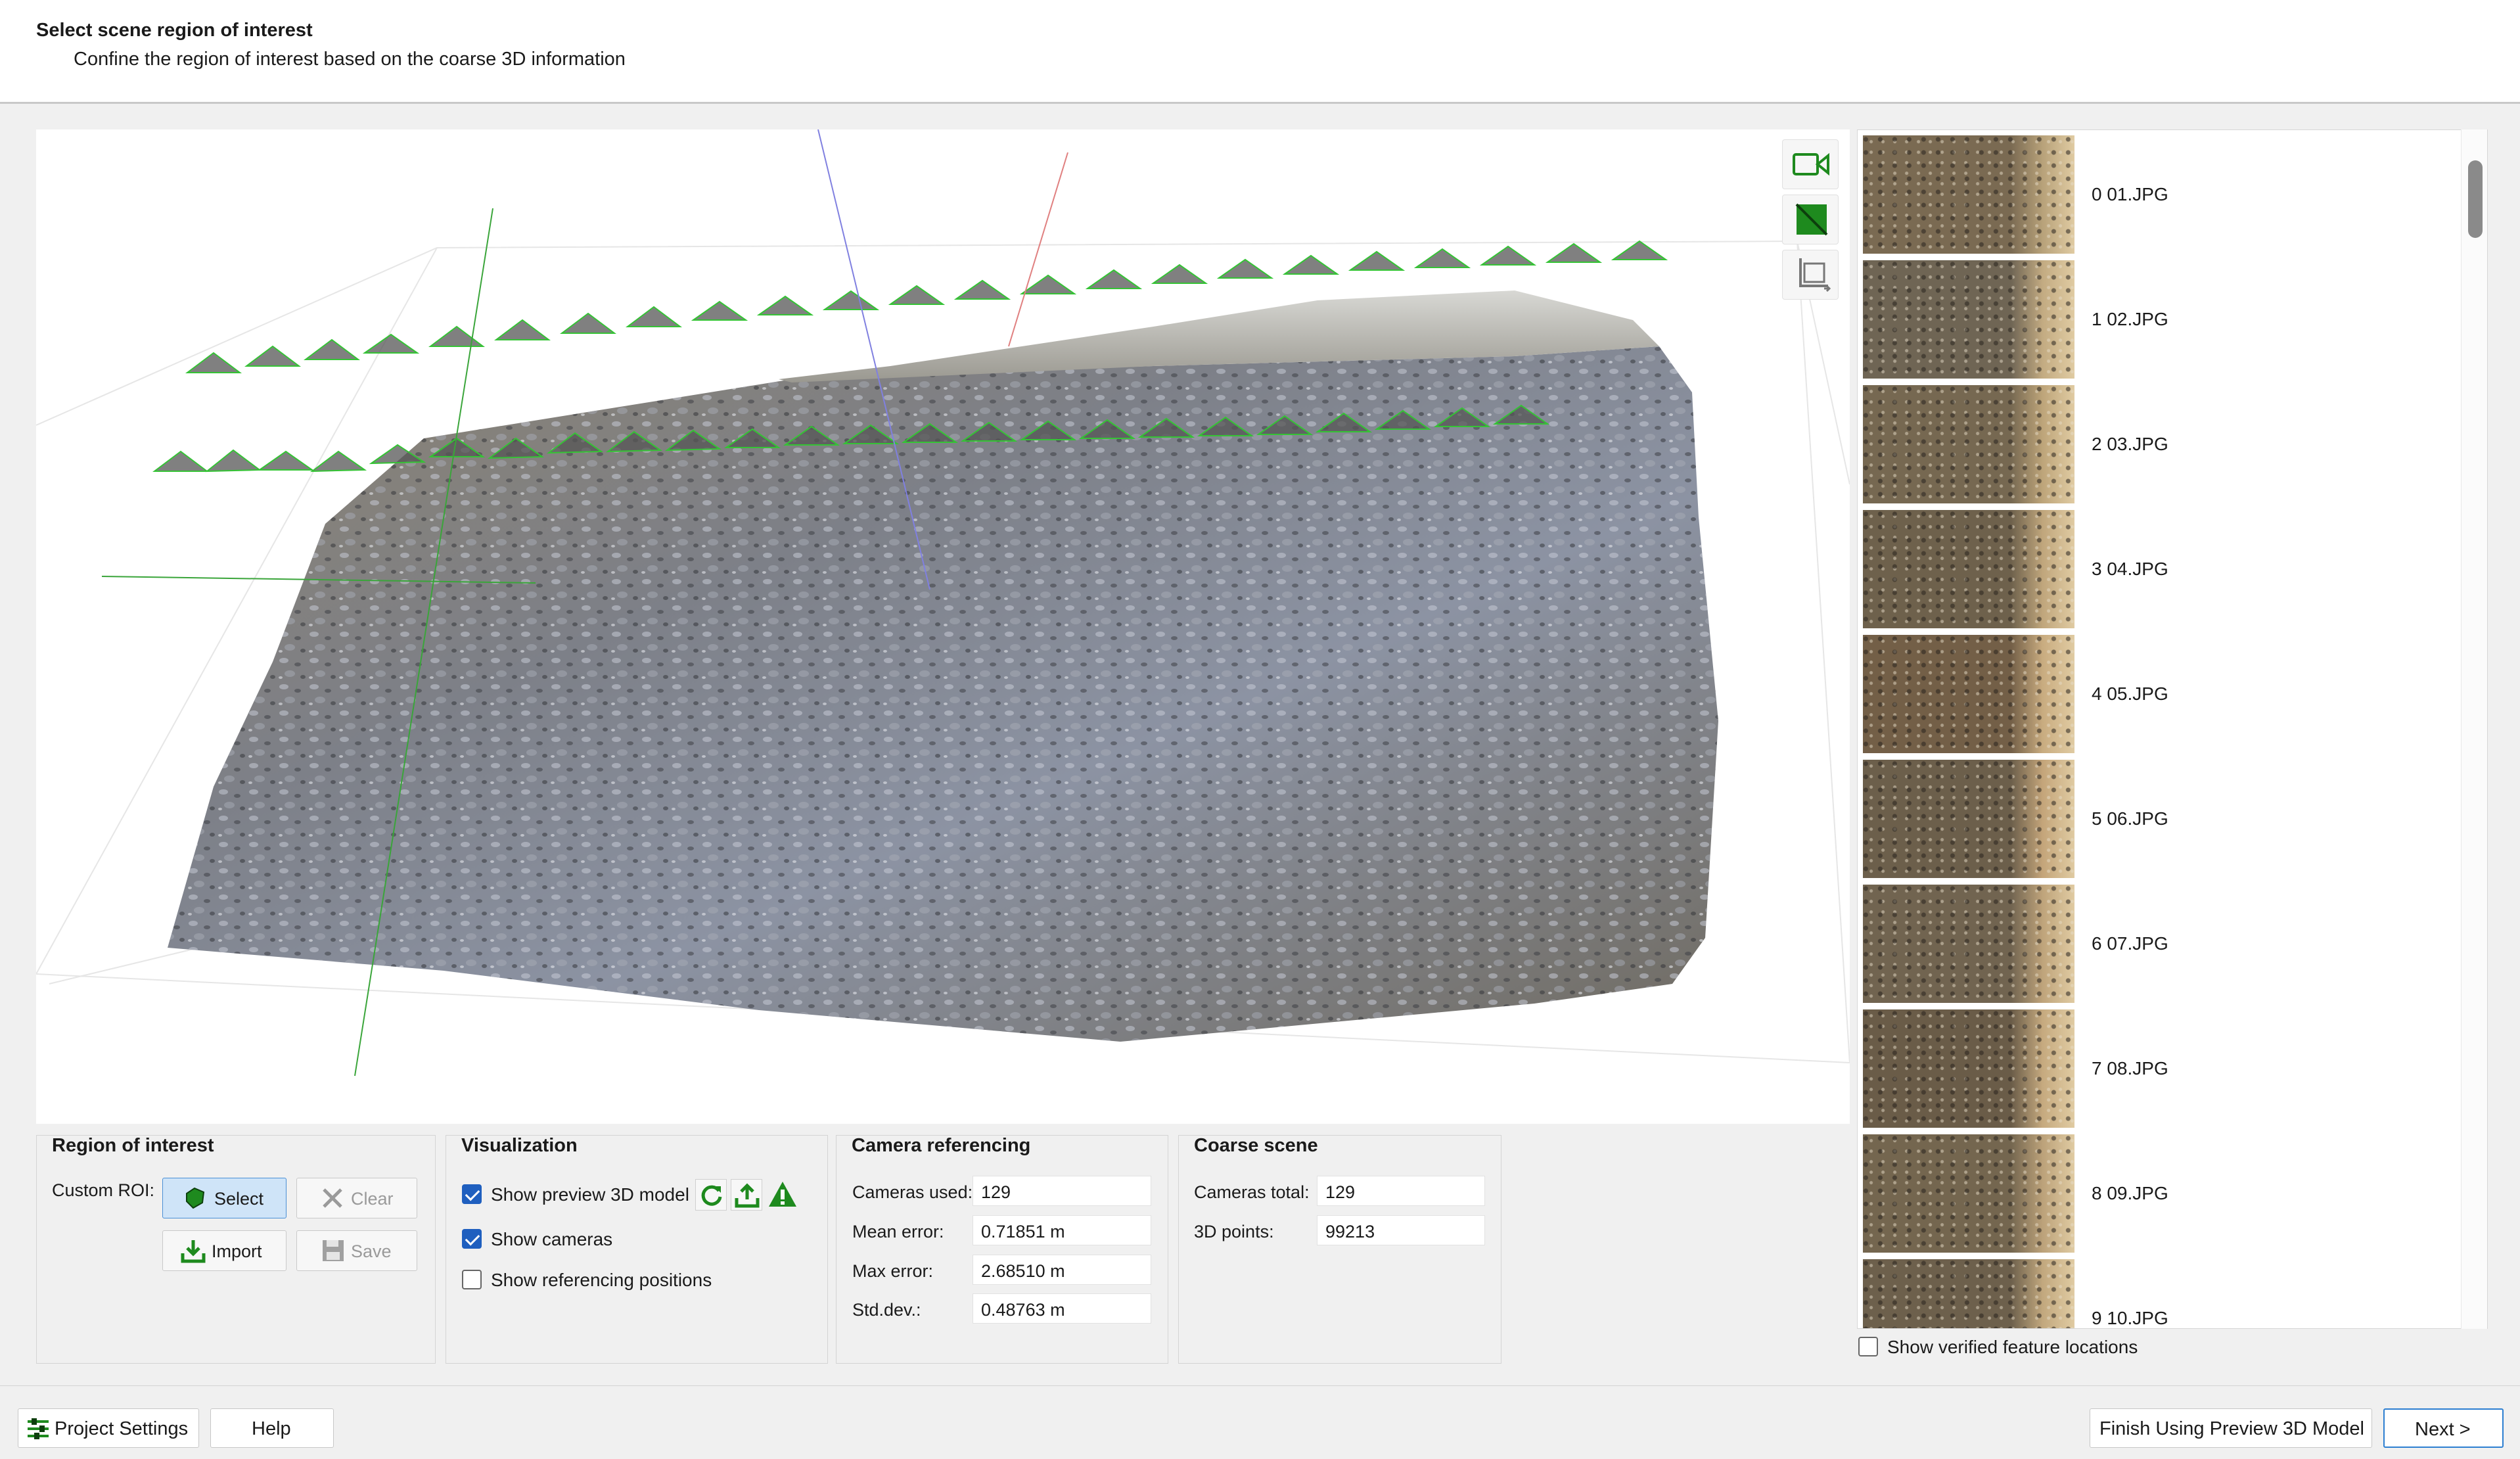 This screenshot has width=2520, height=1459. What do you see at coordinates (1401, 1230) in the screenshot?
I see `3d-points-value: 99213` at bounding box center [1401, 1230].